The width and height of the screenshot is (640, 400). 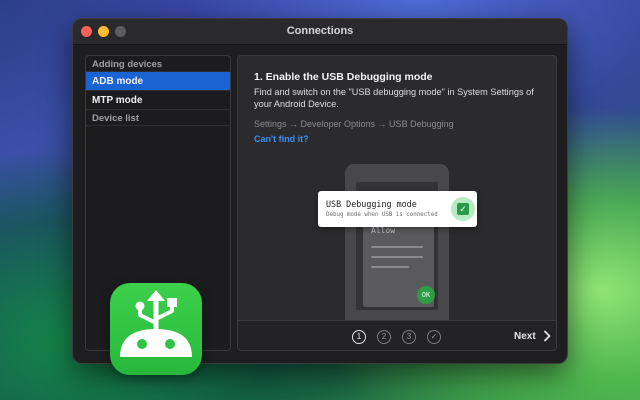 I want to click on section-header-device-list: Device list, so click(x=158, y=118).